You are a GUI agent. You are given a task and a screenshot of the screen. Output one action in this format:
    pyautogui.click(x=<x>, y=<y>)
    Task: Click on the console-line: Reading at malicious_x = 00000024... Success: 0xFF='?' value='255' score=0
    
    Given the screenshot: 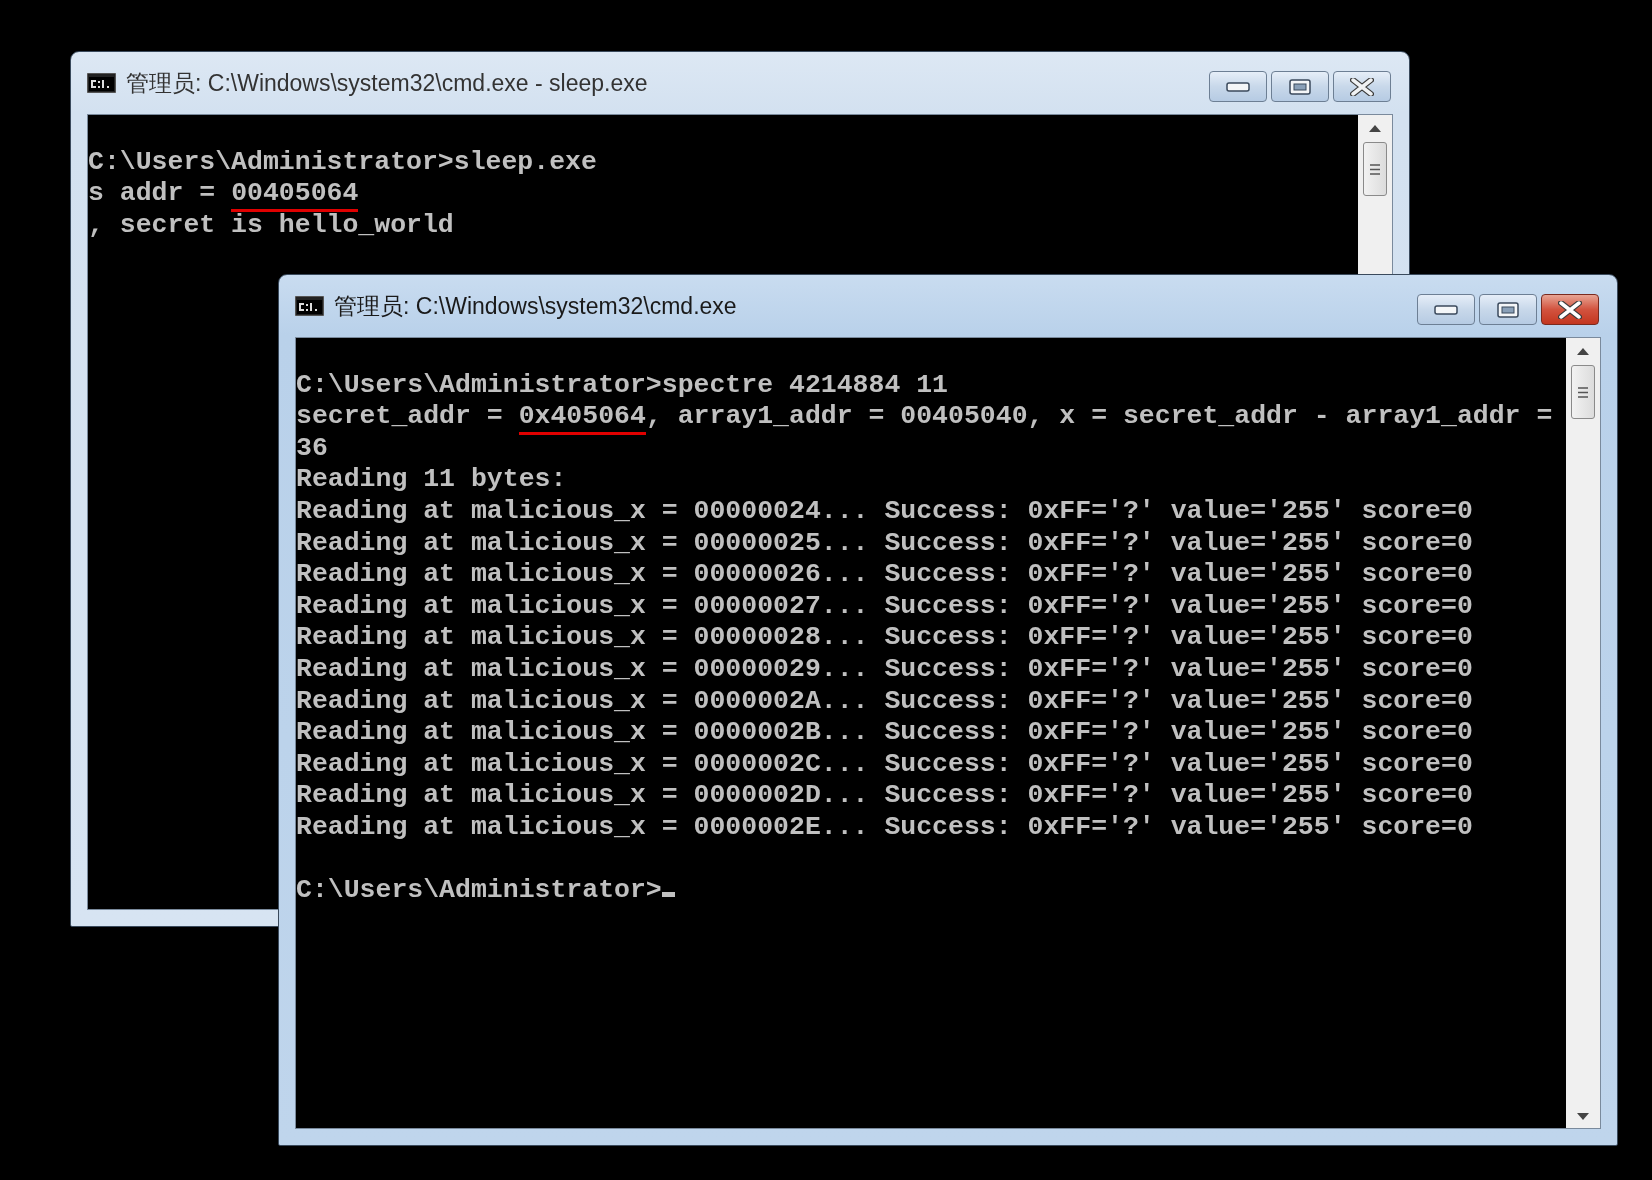 What is the action you would take?
    pyautogui.click(x=884, y=511)
    